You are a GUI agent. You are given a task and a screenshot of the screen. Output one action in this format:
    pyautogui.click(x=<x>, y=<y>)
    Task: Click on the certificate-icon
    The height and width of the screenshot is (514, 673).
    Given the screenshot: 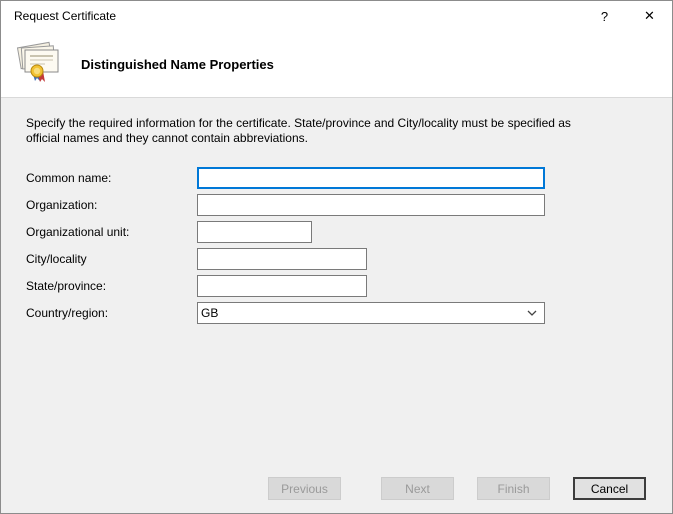 What is the action you would take?
    pyautogui.click(x=40, y=64)
    